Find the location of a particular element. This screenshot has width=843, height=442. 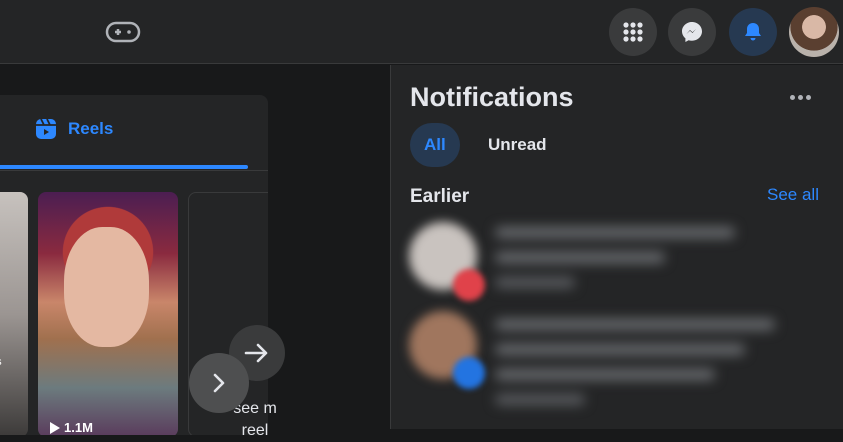

grid-menu-icon is located at coordinates (633, 32).